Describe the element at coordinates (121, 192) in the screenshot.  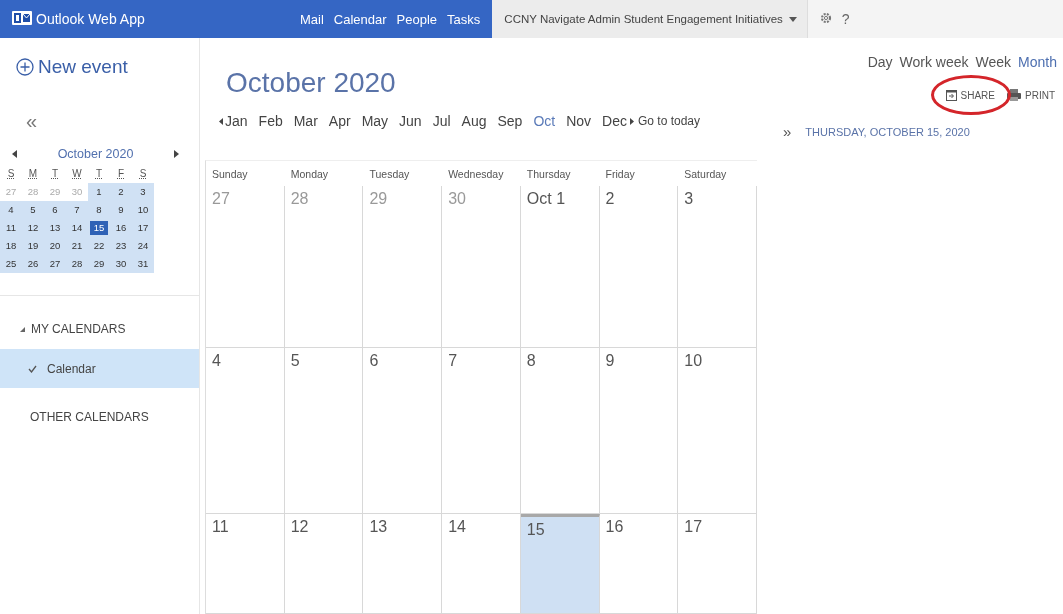
I see `mini-calendar-day: 2` at that location.